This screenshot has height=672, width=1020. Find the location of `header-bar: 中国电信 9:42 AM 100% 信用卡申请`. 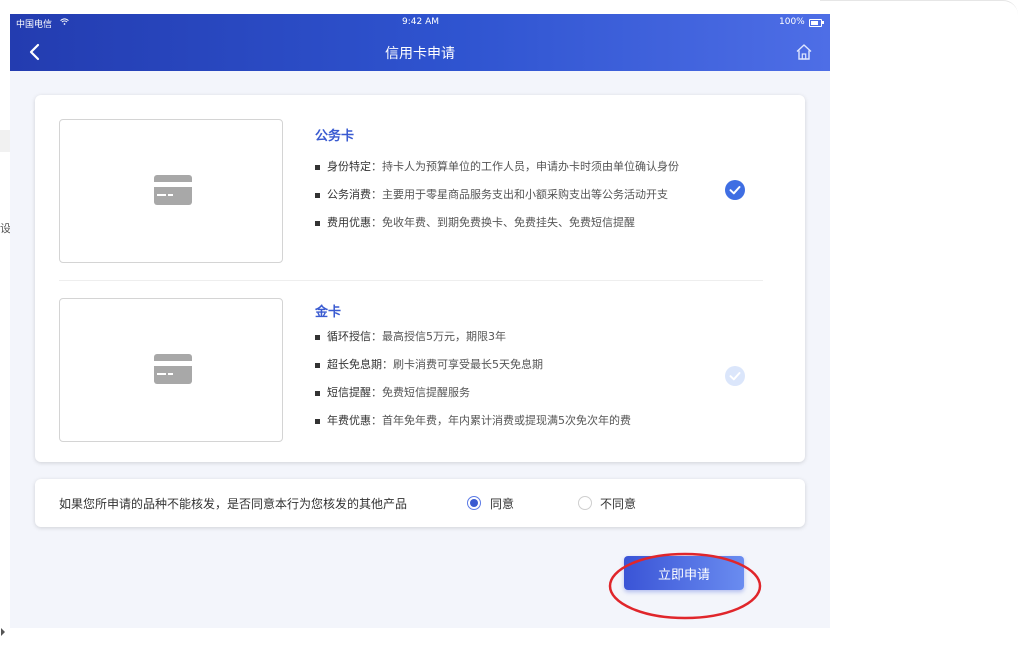

header-bar: 中国电信 9:42 AM 100% 信用卡申请 is located at coordinates (420, 42).